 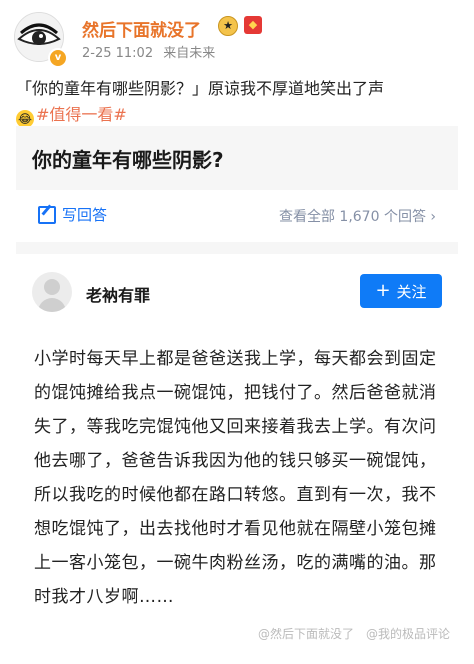 What do you see at coordinates (253, 25) in the screenshot?
I see `red-envelope-icon: ◆` at bounding box center [253, 25].